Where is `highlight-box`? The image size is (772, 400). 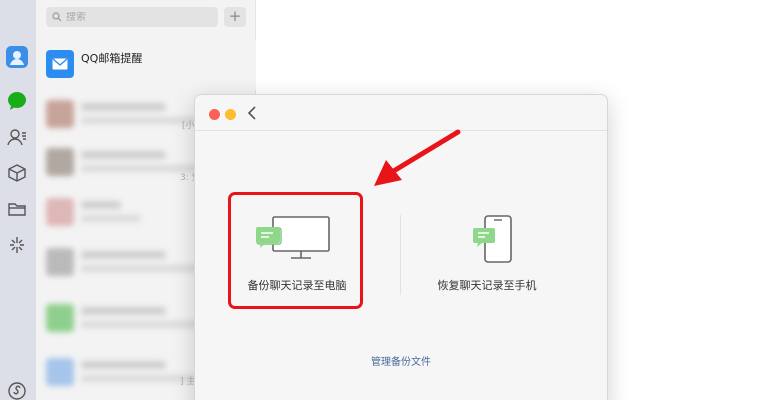
highlight-box is located at coordinates (295, 250).